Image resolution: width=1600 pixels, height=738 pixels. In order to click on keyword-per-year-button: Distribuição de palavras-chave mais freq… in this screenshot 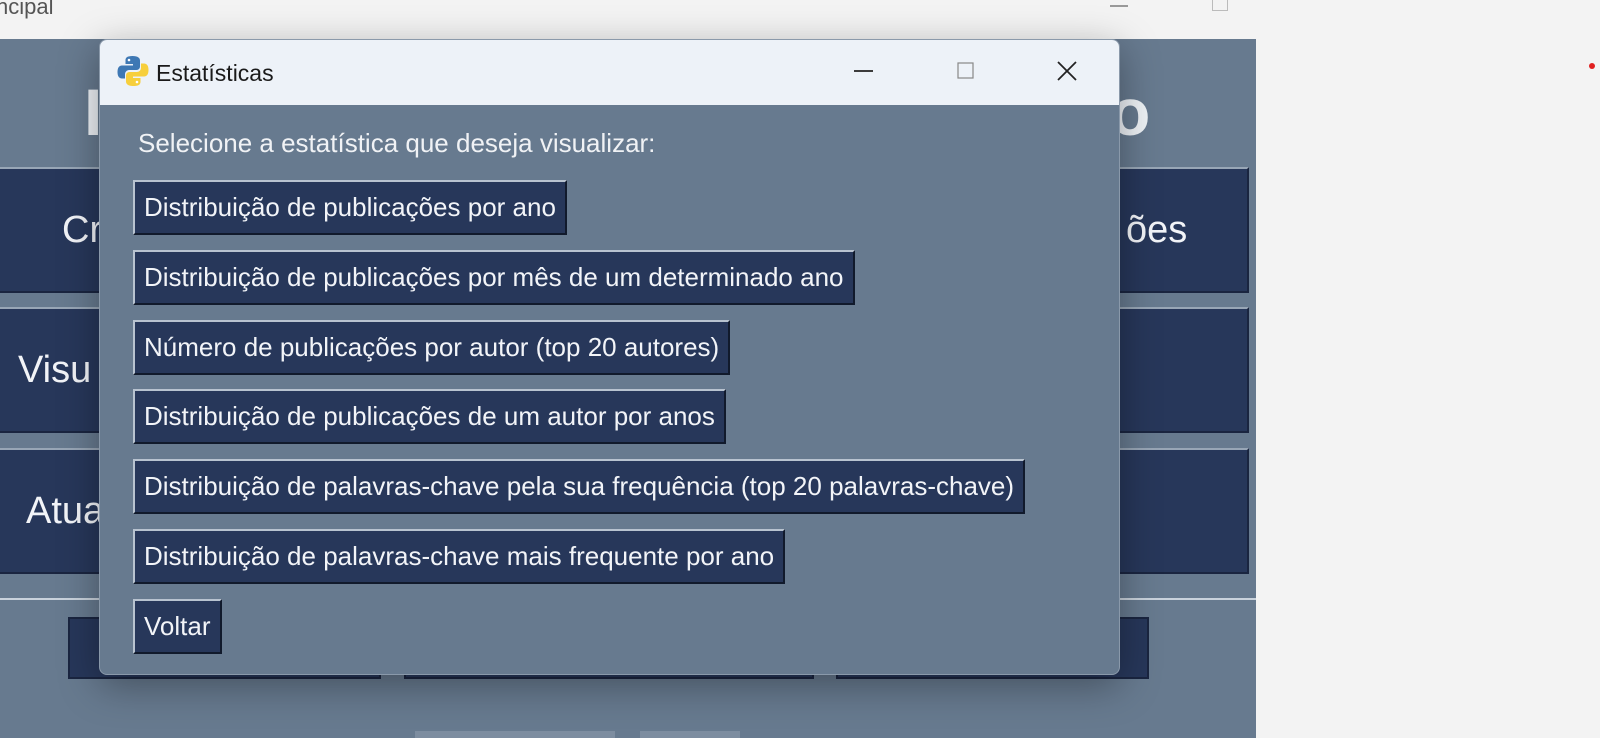, I will do `click(459, 556)`.